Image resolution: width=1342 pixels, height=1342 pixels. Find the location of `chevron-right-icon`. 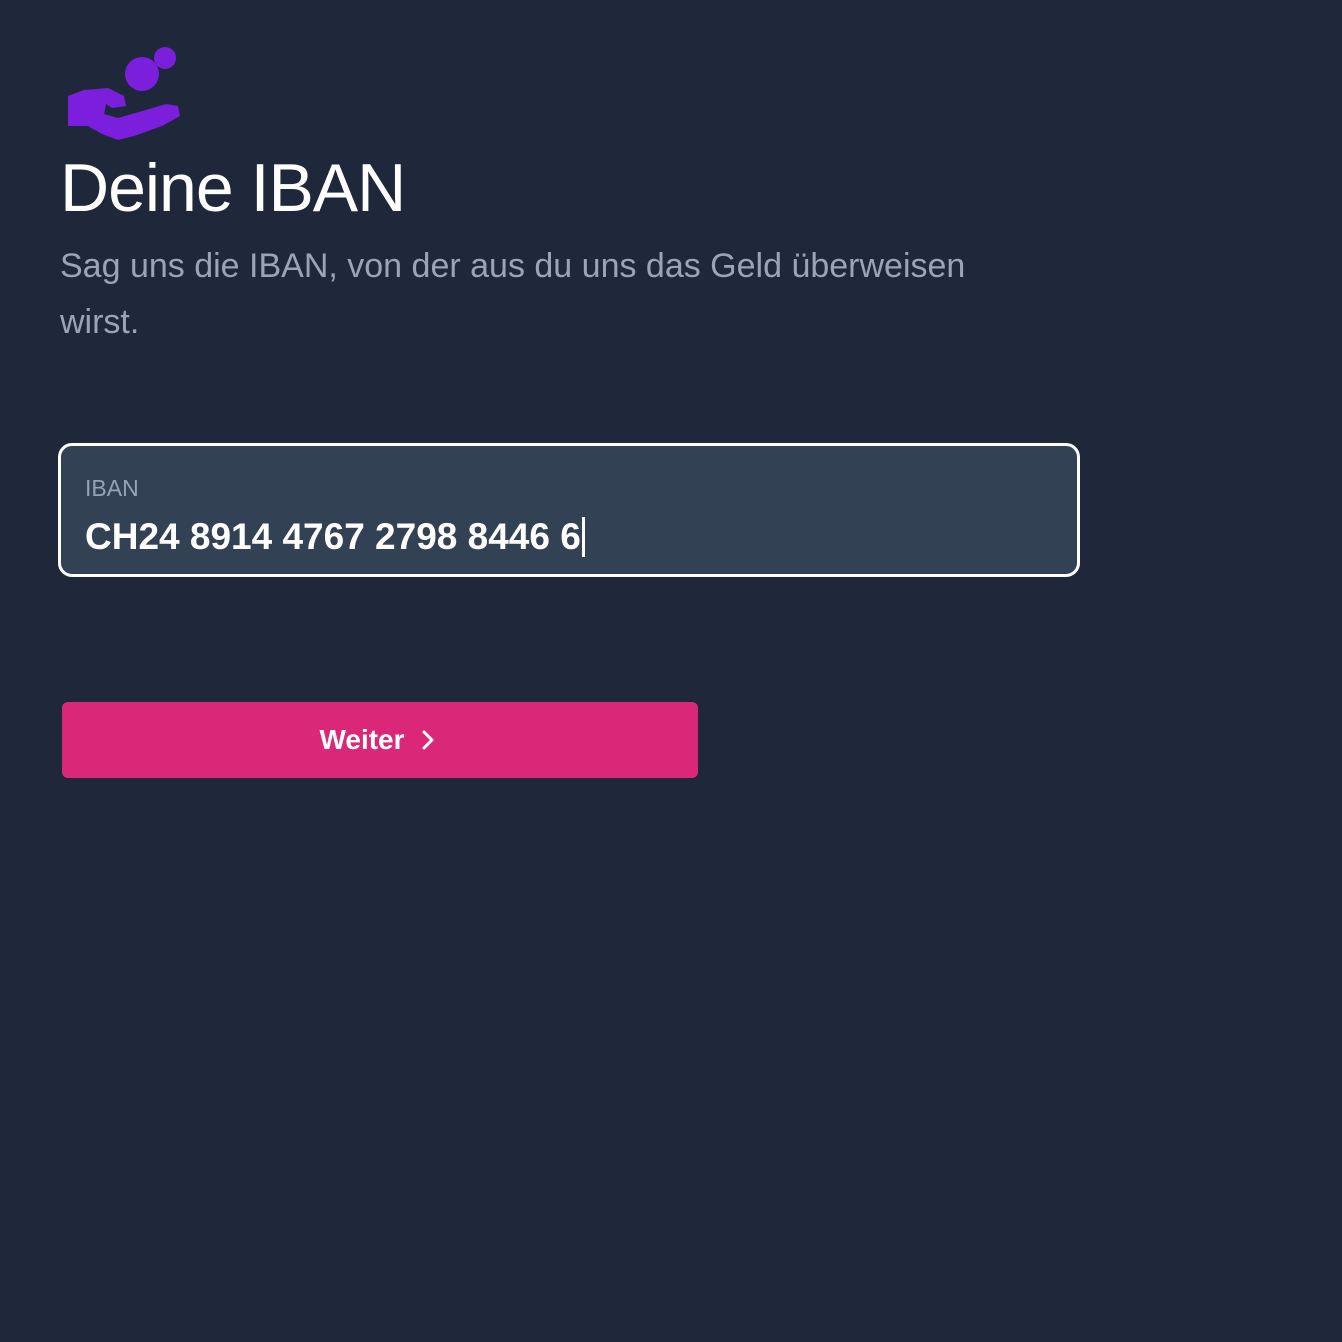

chevron-right-icon is located at coordinates (431, 740).